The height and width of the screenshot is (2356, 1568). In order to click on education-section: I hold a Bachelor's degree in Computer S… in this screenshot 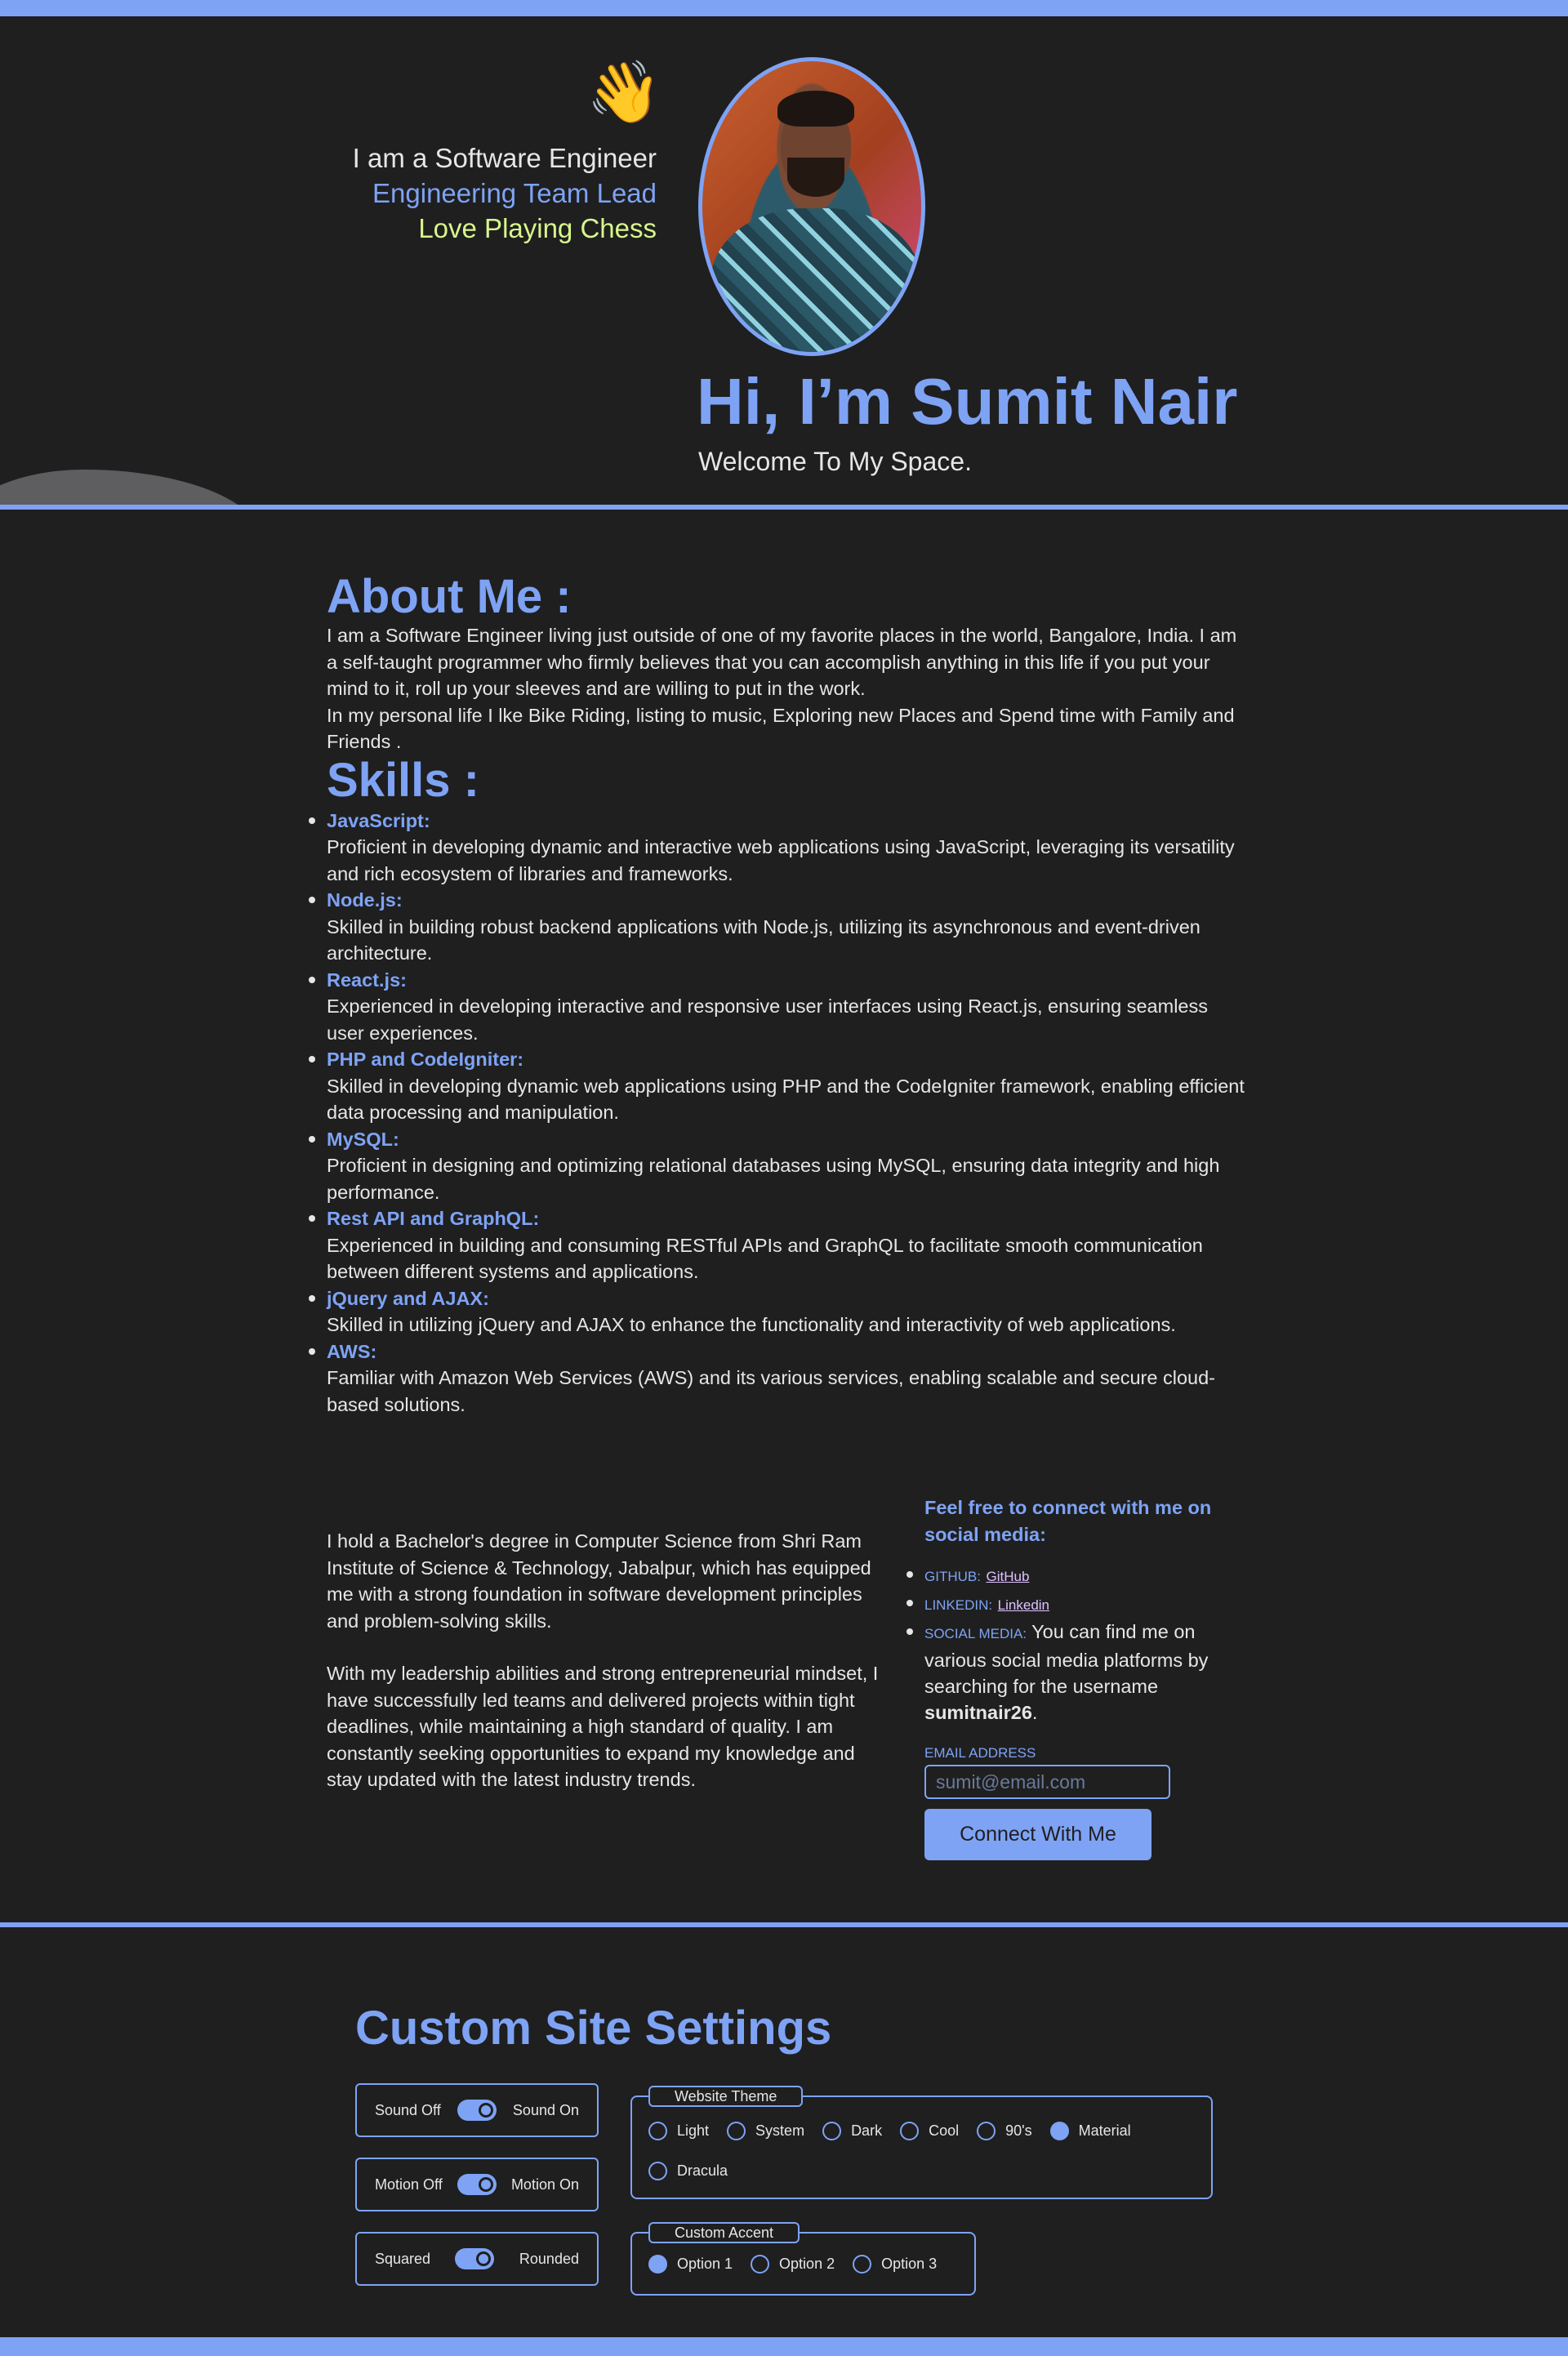, I will do `click(604, 1661)`.